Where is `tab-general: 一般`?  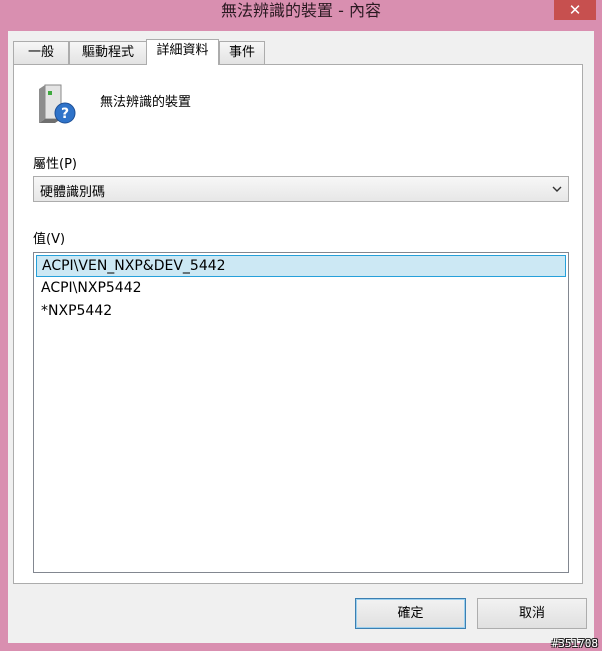
tab-general: 一般 is located at coordinates (41, 52).